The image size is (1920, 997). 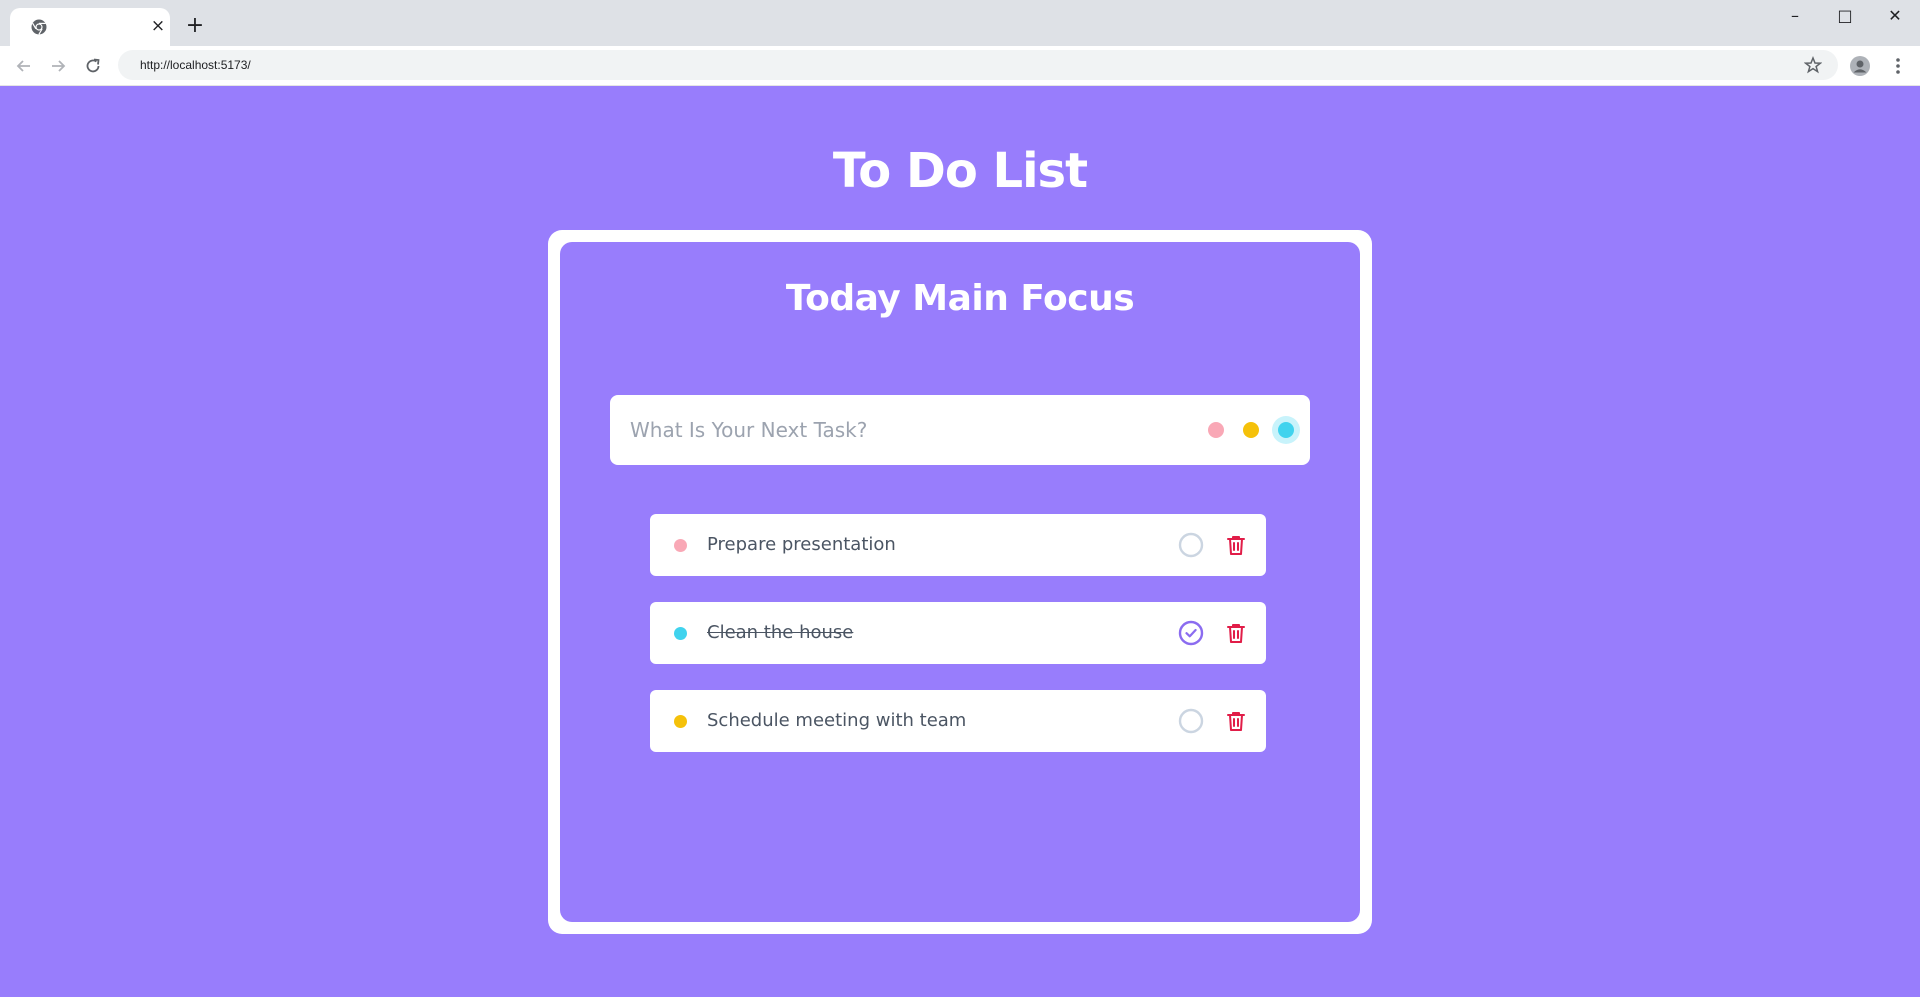 I want to click on chrome-icon, so click(x=39, y=27).